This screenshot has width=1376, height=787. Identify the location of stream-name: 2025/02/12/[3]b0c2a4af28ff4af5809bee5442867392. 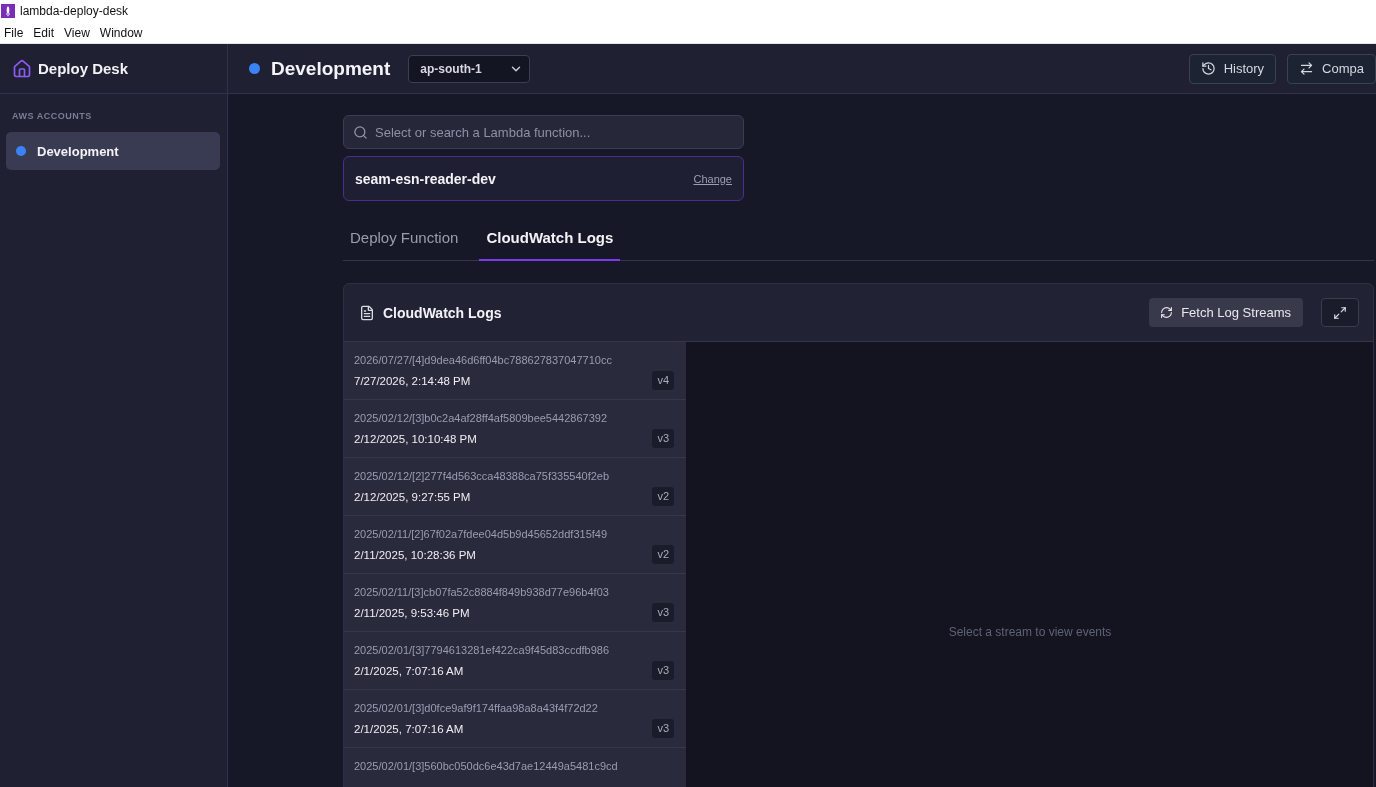
(481, 418).